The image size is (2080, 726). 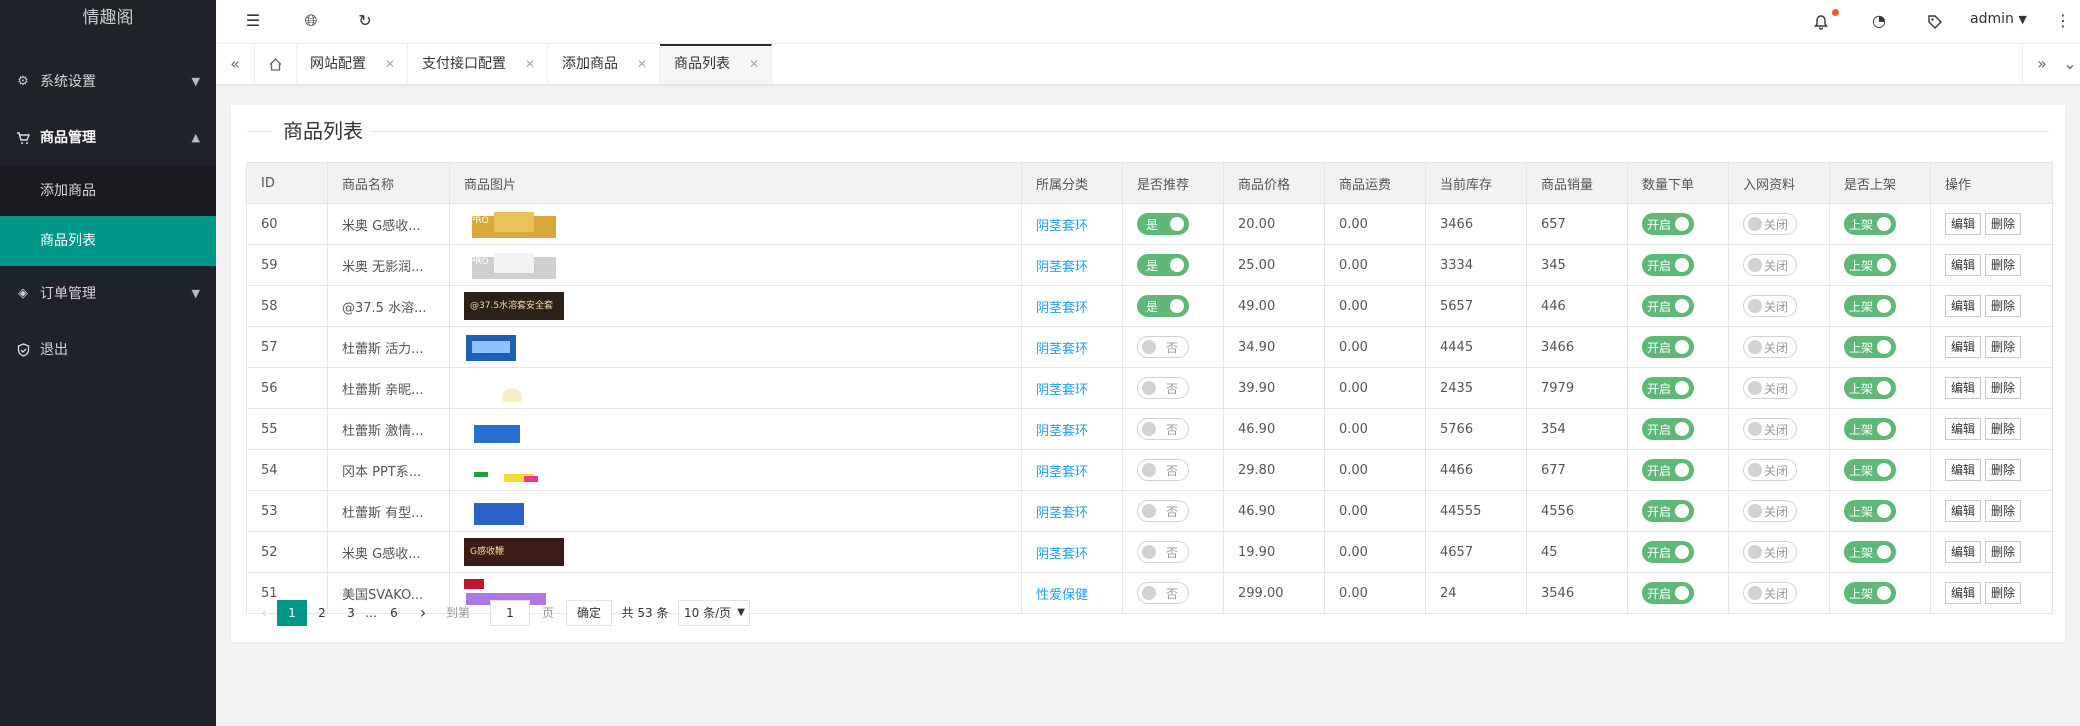 I want to click on page-3: 3, so click(x=351, y=613).